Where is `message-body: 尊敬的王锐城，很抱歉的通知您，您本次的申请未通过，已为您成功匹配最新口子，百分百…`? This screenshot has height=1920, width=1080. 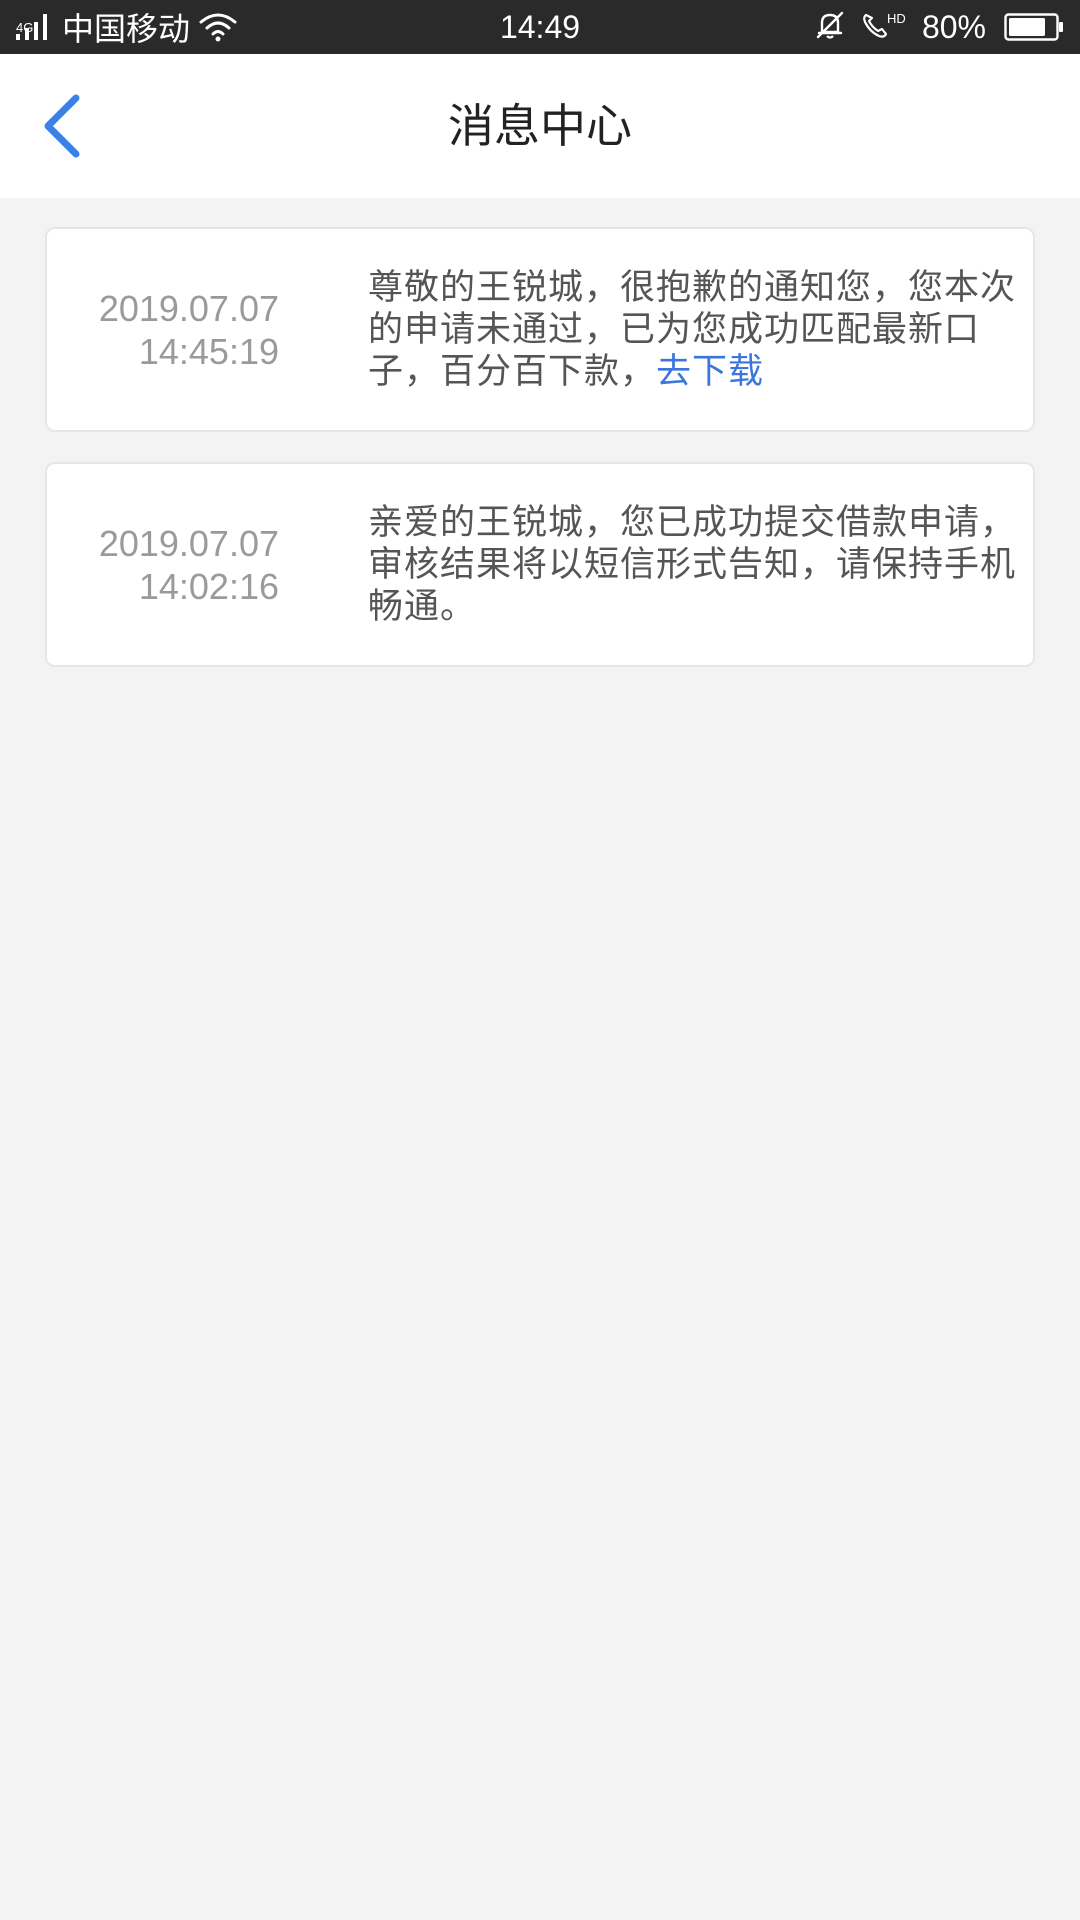
message-body: 尊敬的王锐城，很抱歉的通知您，您本次的申请未通过，已为您成功匹配最新口子，百分百… is located at coordinates (698, 329).